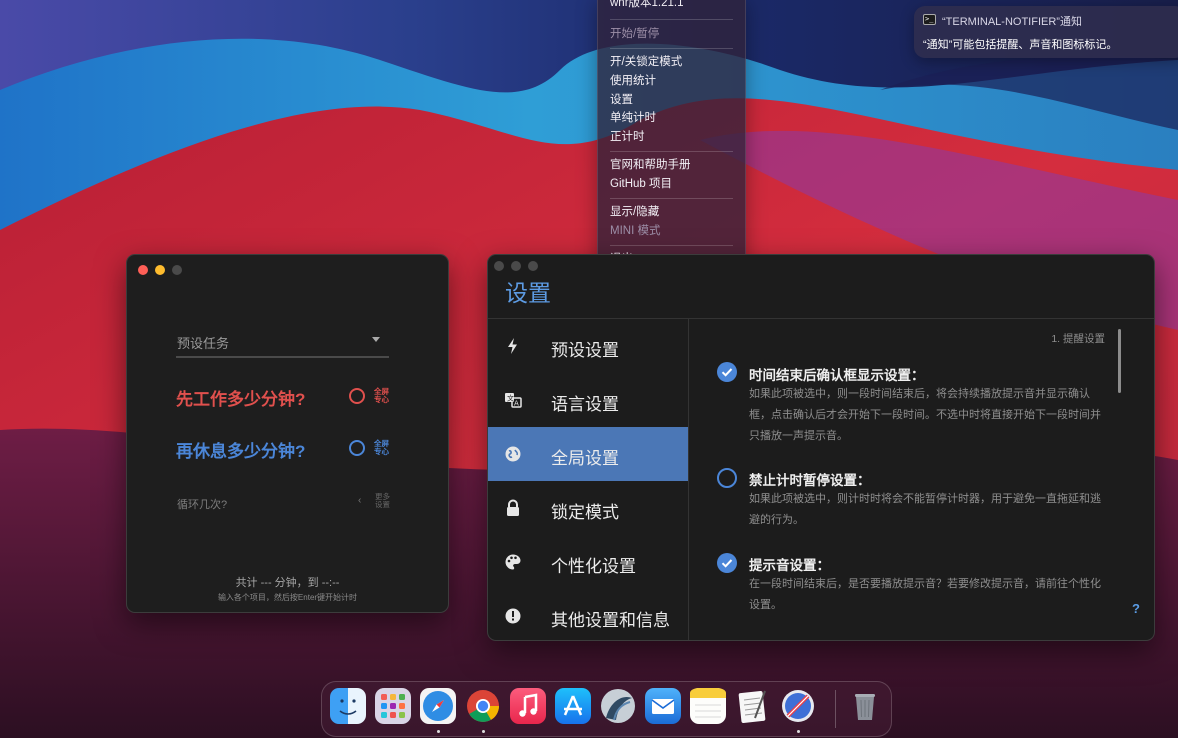 The height and width of the screenshot is (738, 1178). I want to click on sidebar-item-label: 预设设置, so click(585, 350).